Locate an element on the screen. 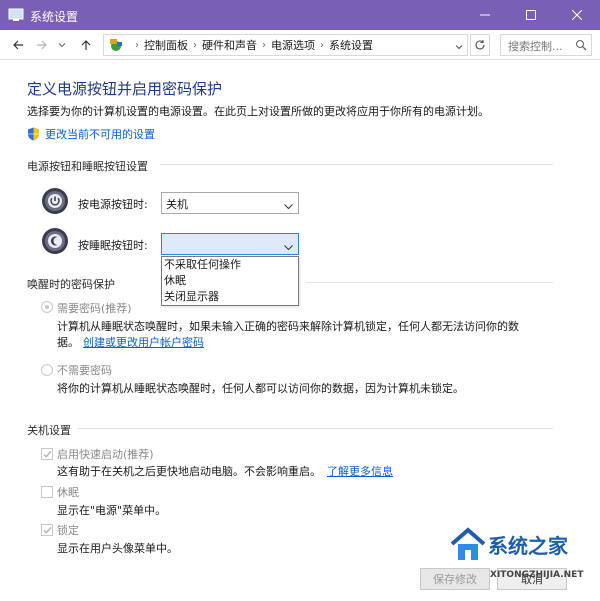  fast-startup-label: 启用快速启动(推荐) is located at coordinates (105, 454).